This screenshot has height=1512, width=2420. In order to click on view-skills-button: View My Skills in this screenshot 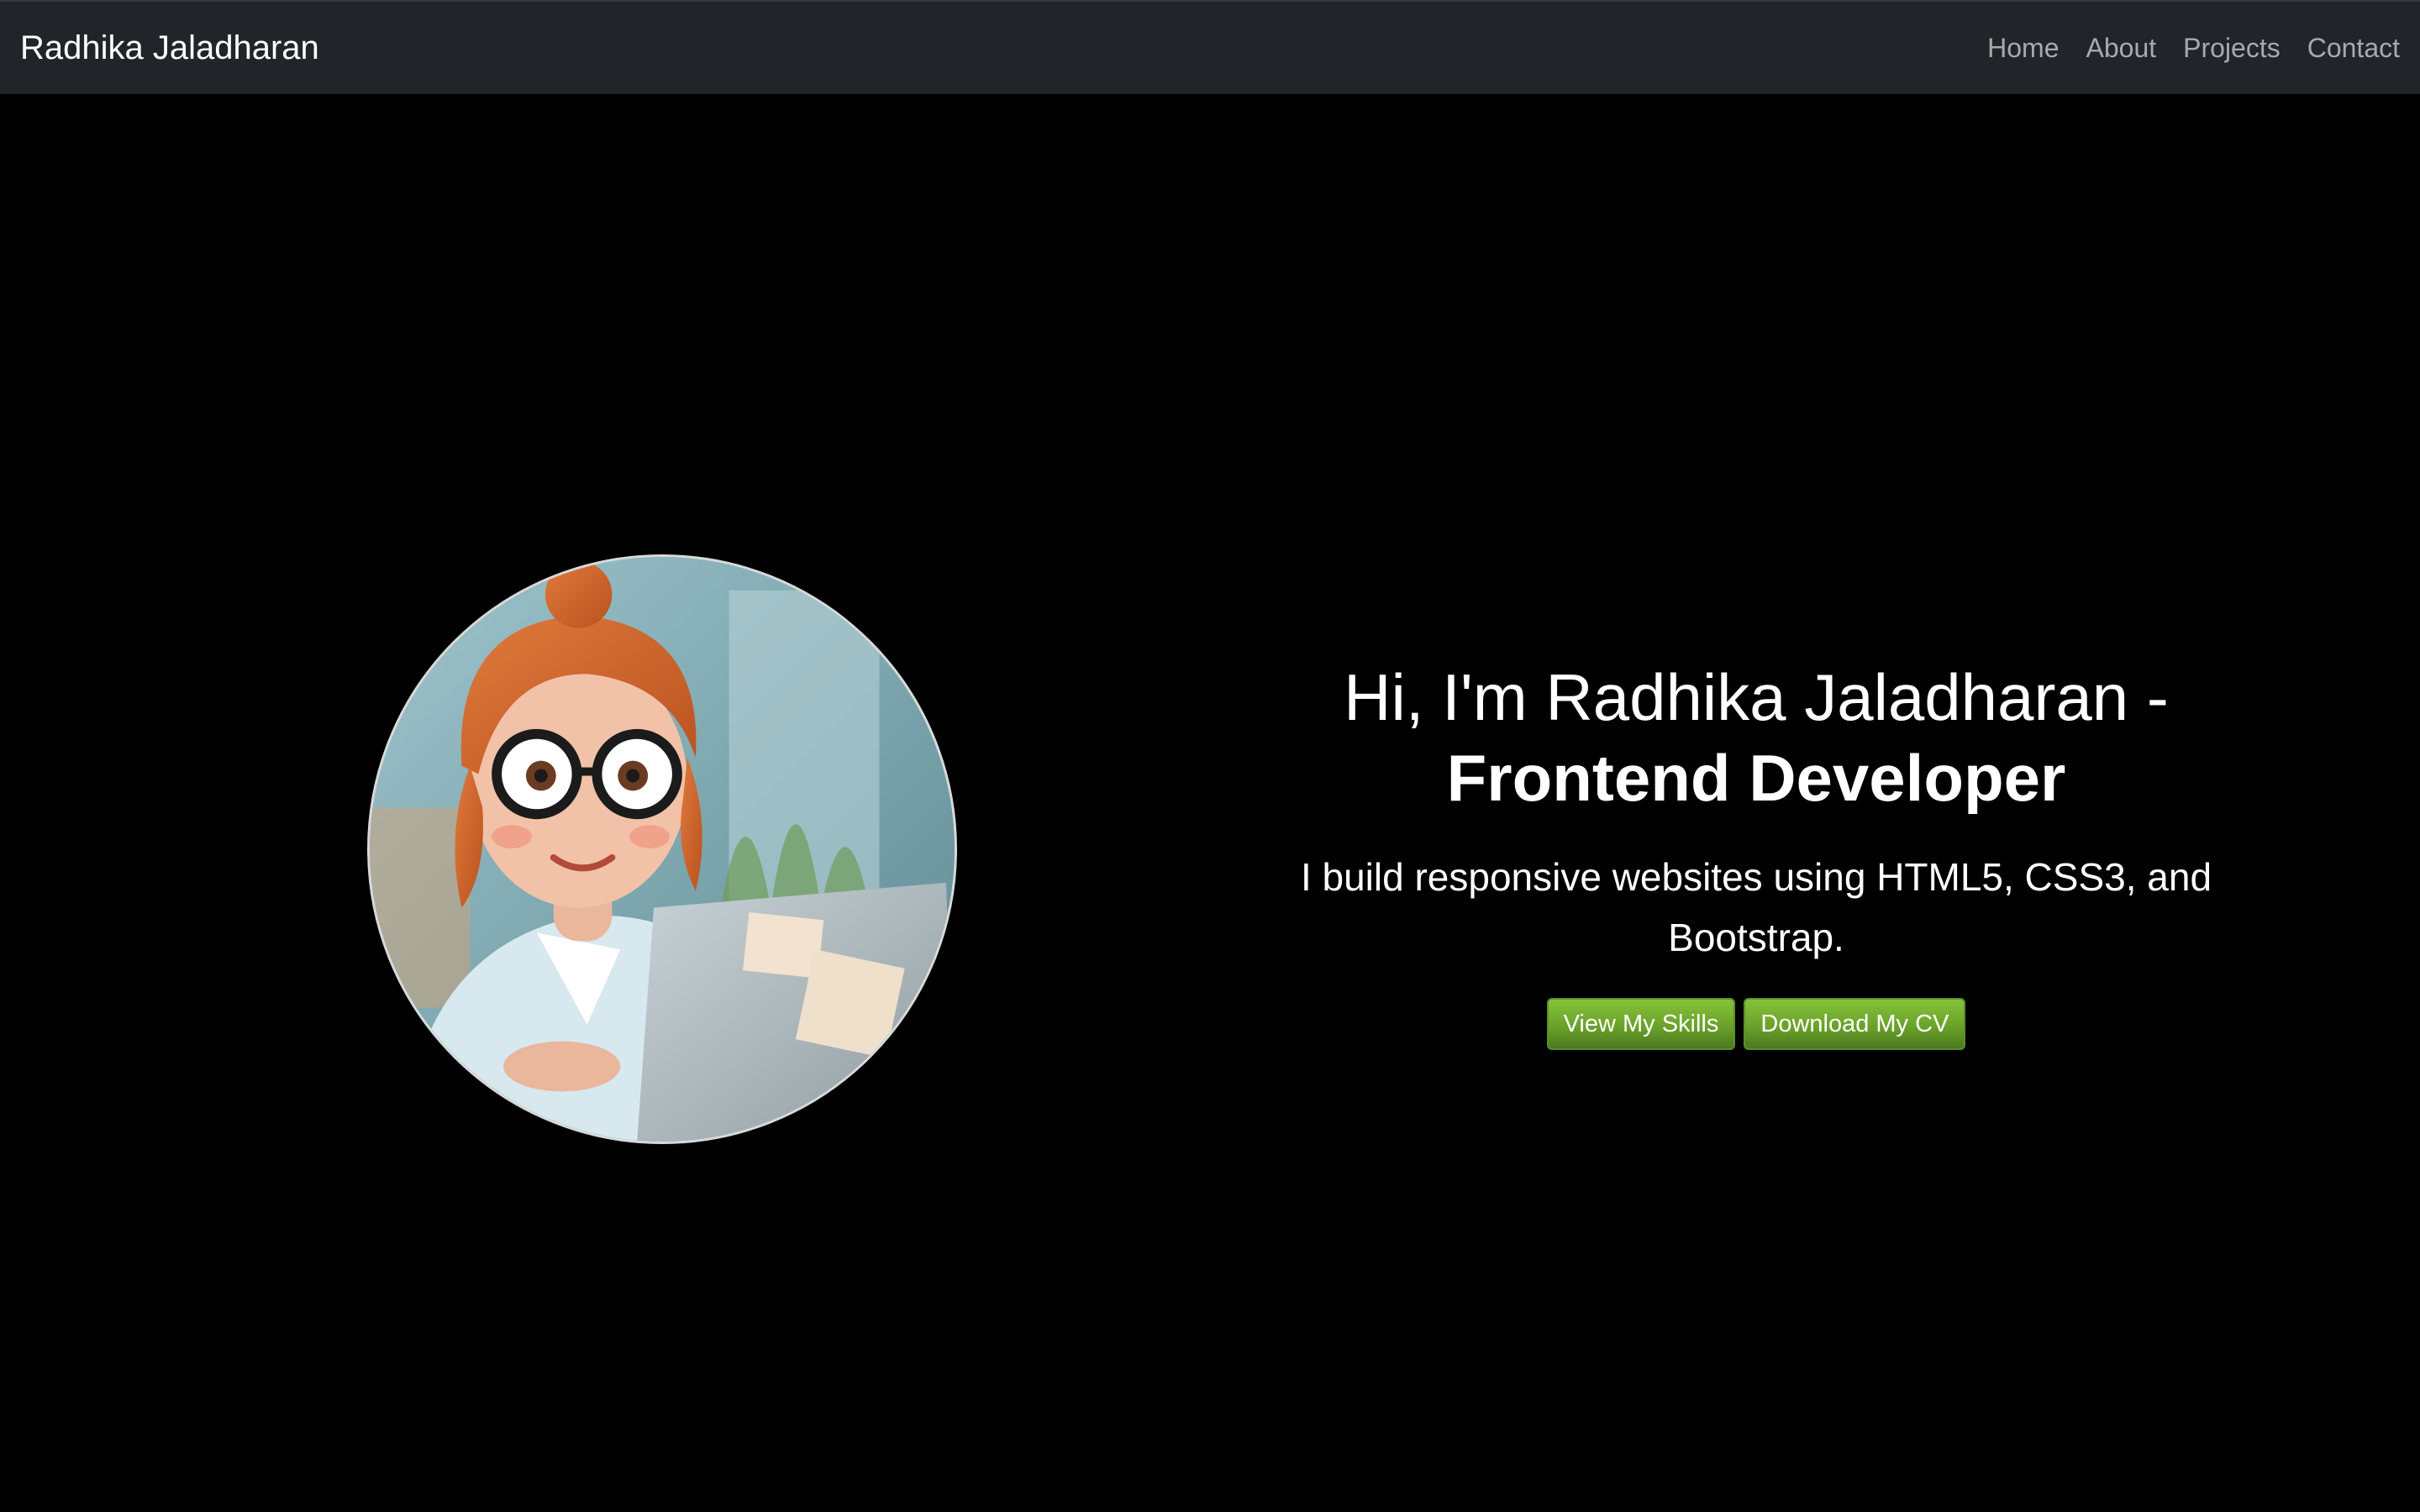, I will do `click(1641, 1024)`.